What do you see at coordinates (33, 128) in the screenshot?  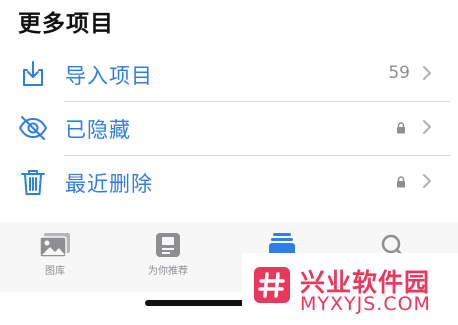 I see `eye-slash-icon` at bounding box center [33, 128].